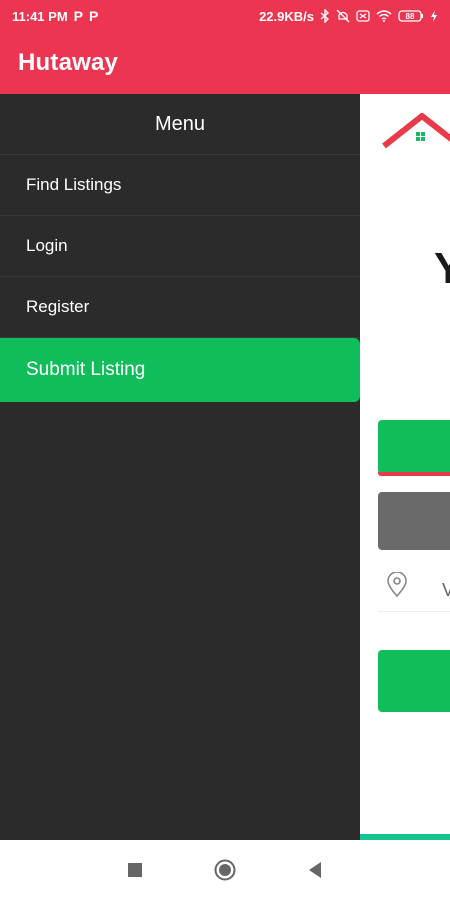 This screenshot has height=900, width=450. I want to click on drawer-item-find-listings: Find Listings, so click(180, 185).